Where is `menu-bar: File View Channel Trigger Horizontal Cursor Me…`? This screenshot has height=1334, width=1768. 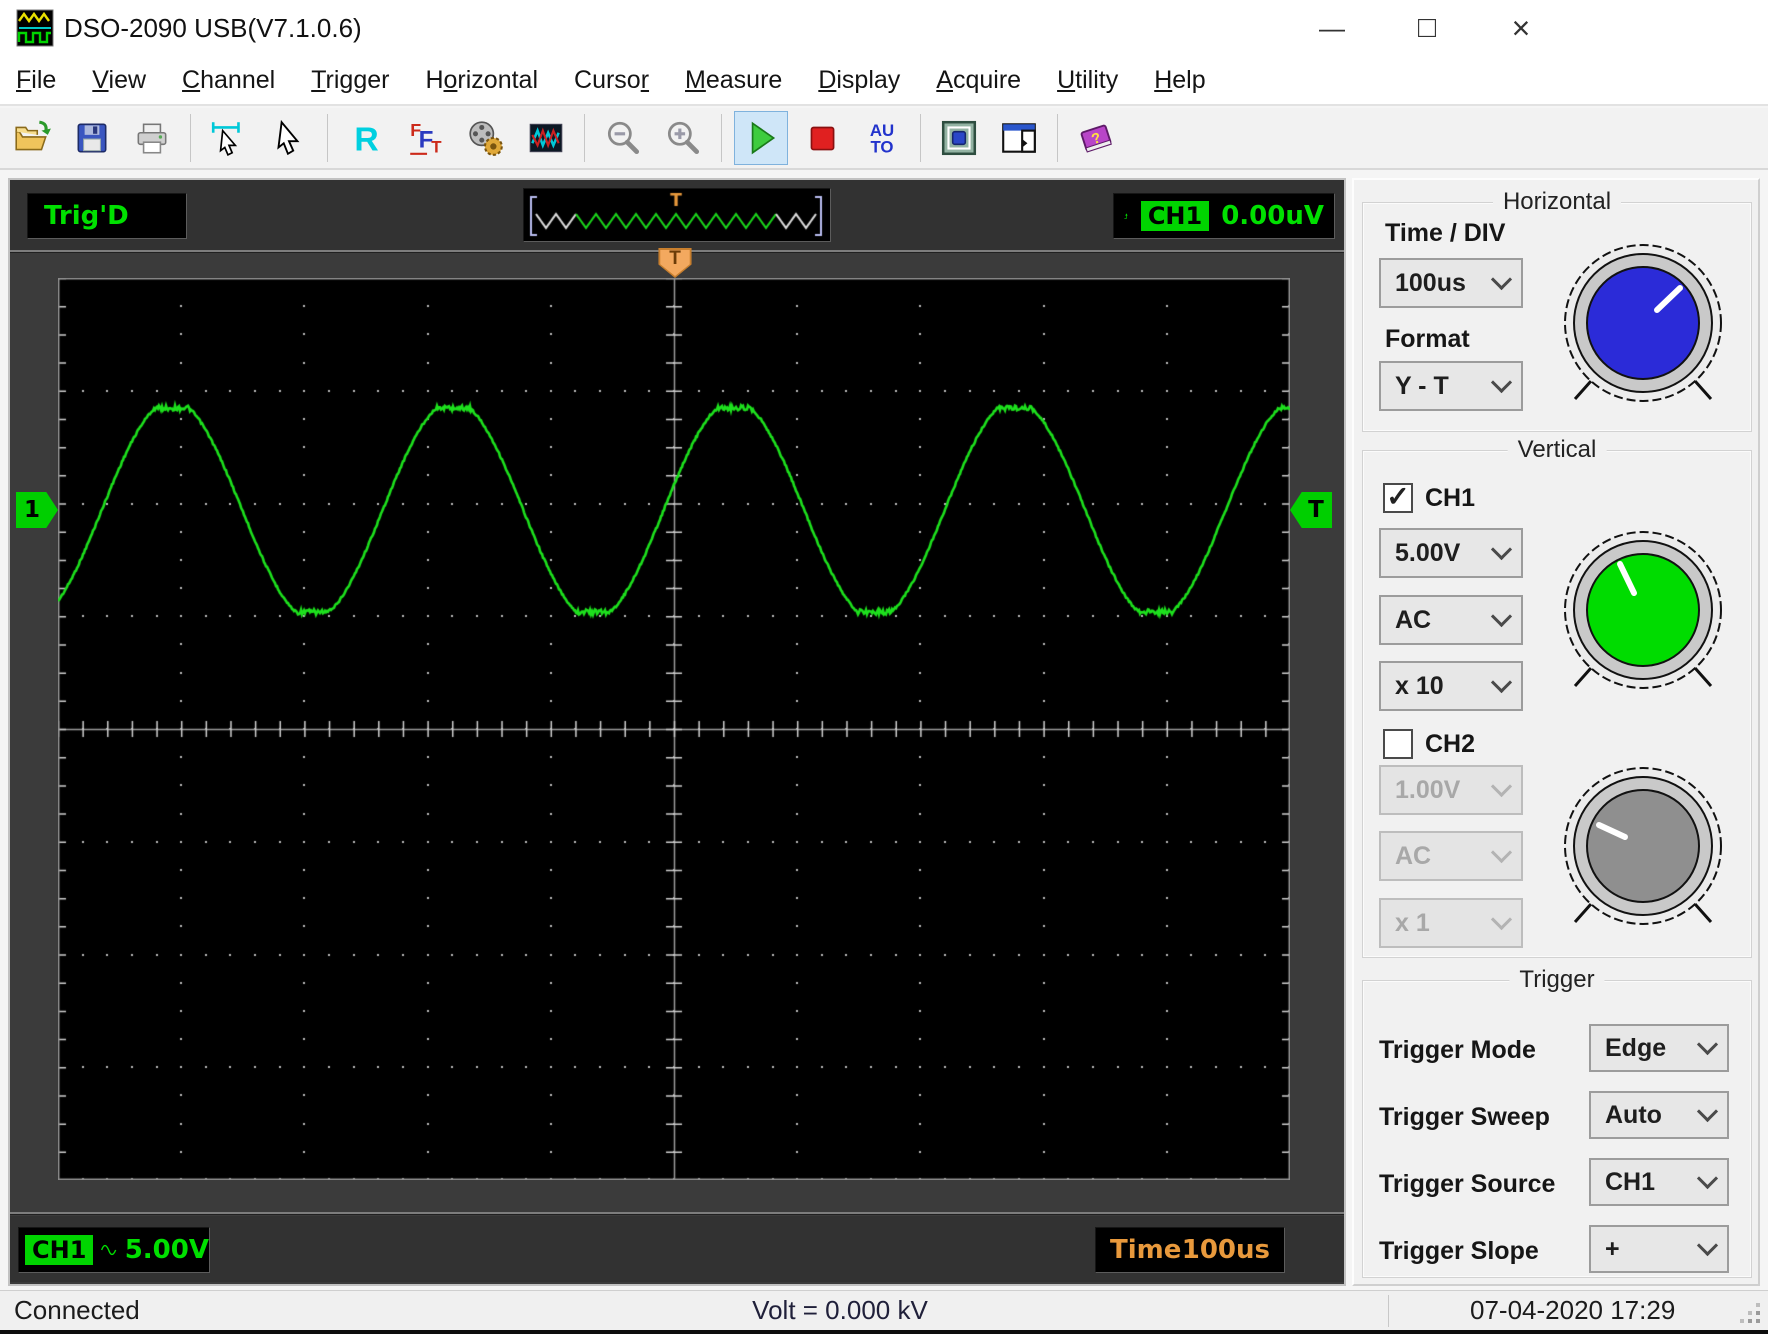 menu-bar: File View Channel Trigger Horizontal Cursor Me… is located at coordinates (884, 81).